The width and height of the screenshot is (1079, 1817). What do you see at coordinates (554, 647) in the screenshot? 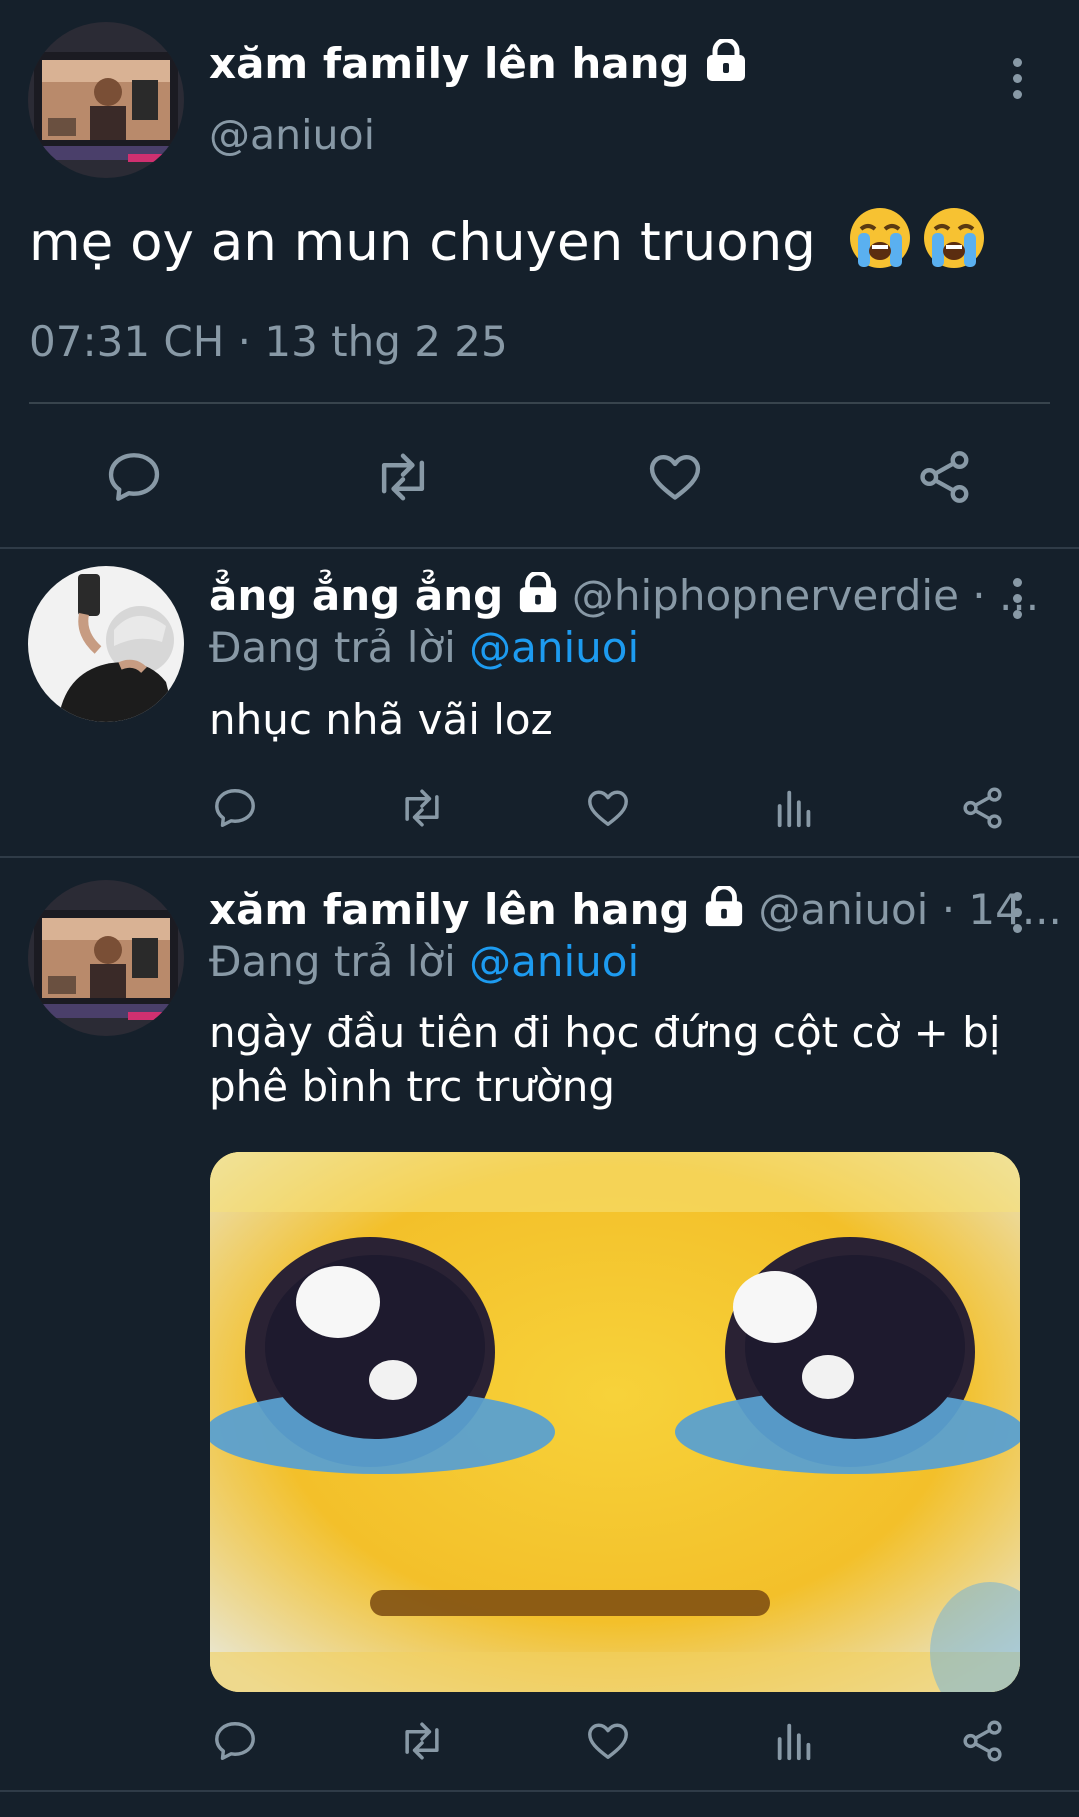
I see `reply-1-replying-to-link: @aniuoi` at bounding box center [554, 647].